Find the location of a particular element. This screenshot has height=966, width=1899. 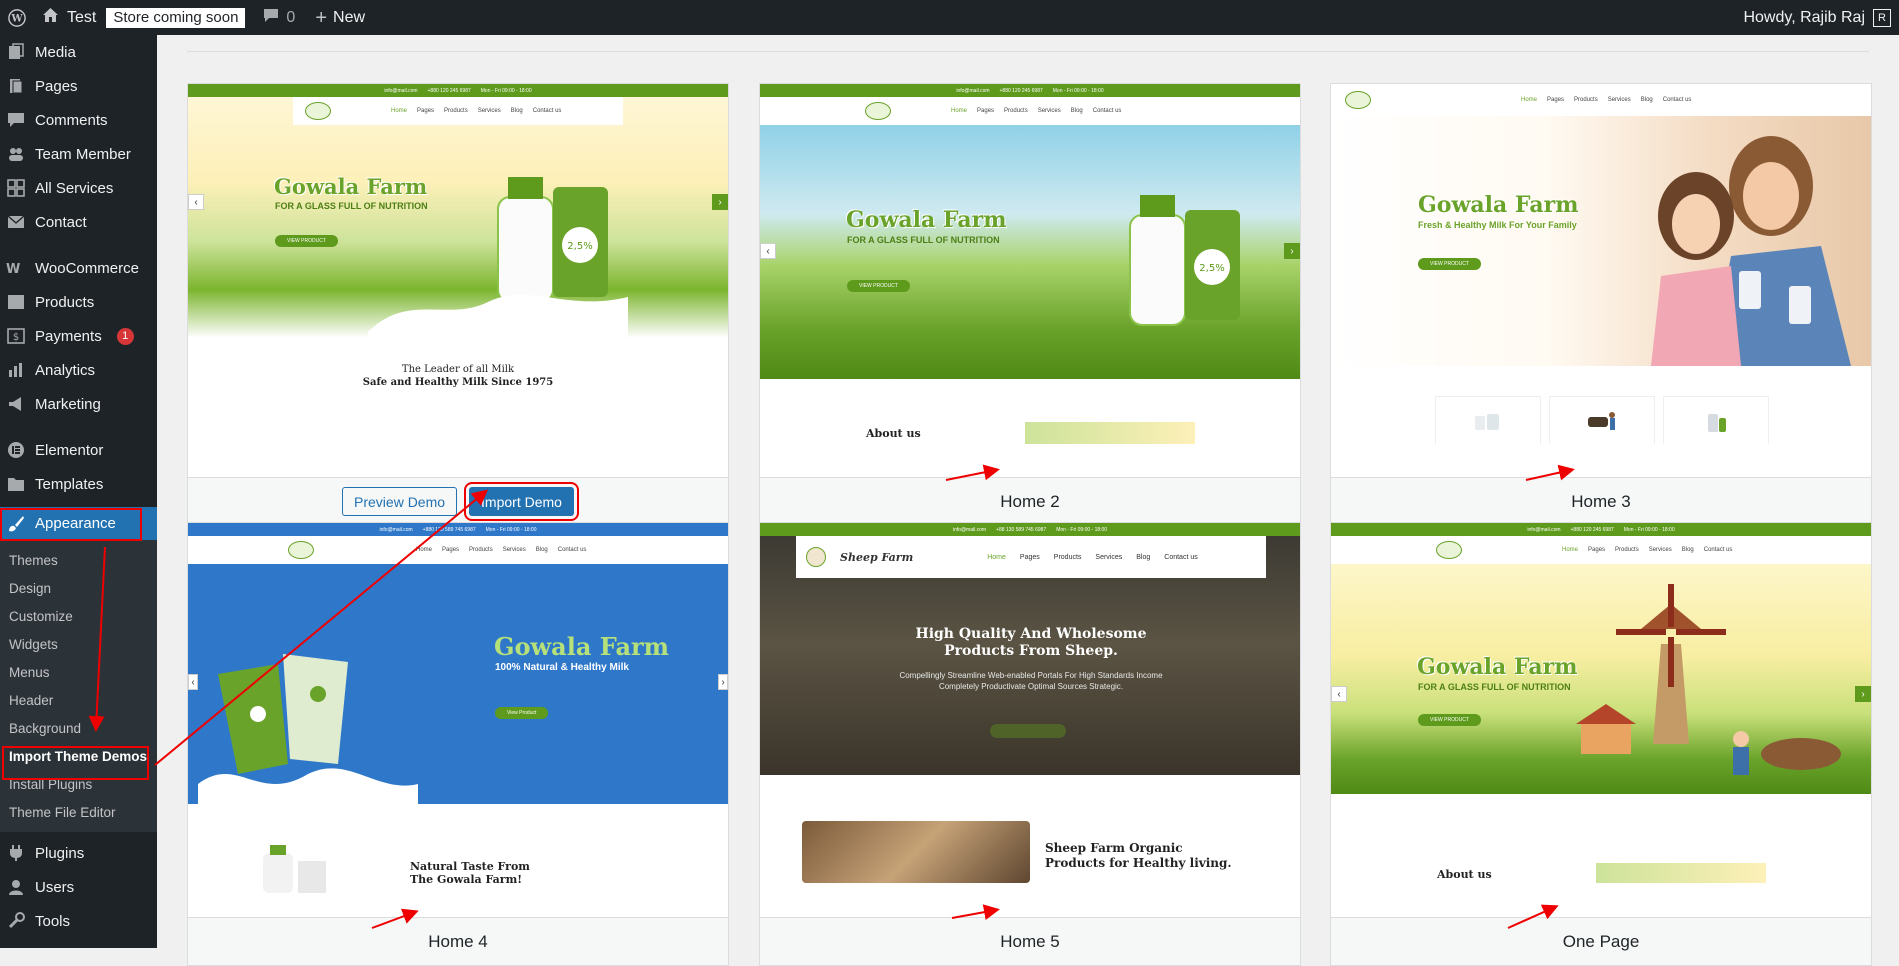

site-name-link: Test Store coming soon is located at coordinates (143, 17).